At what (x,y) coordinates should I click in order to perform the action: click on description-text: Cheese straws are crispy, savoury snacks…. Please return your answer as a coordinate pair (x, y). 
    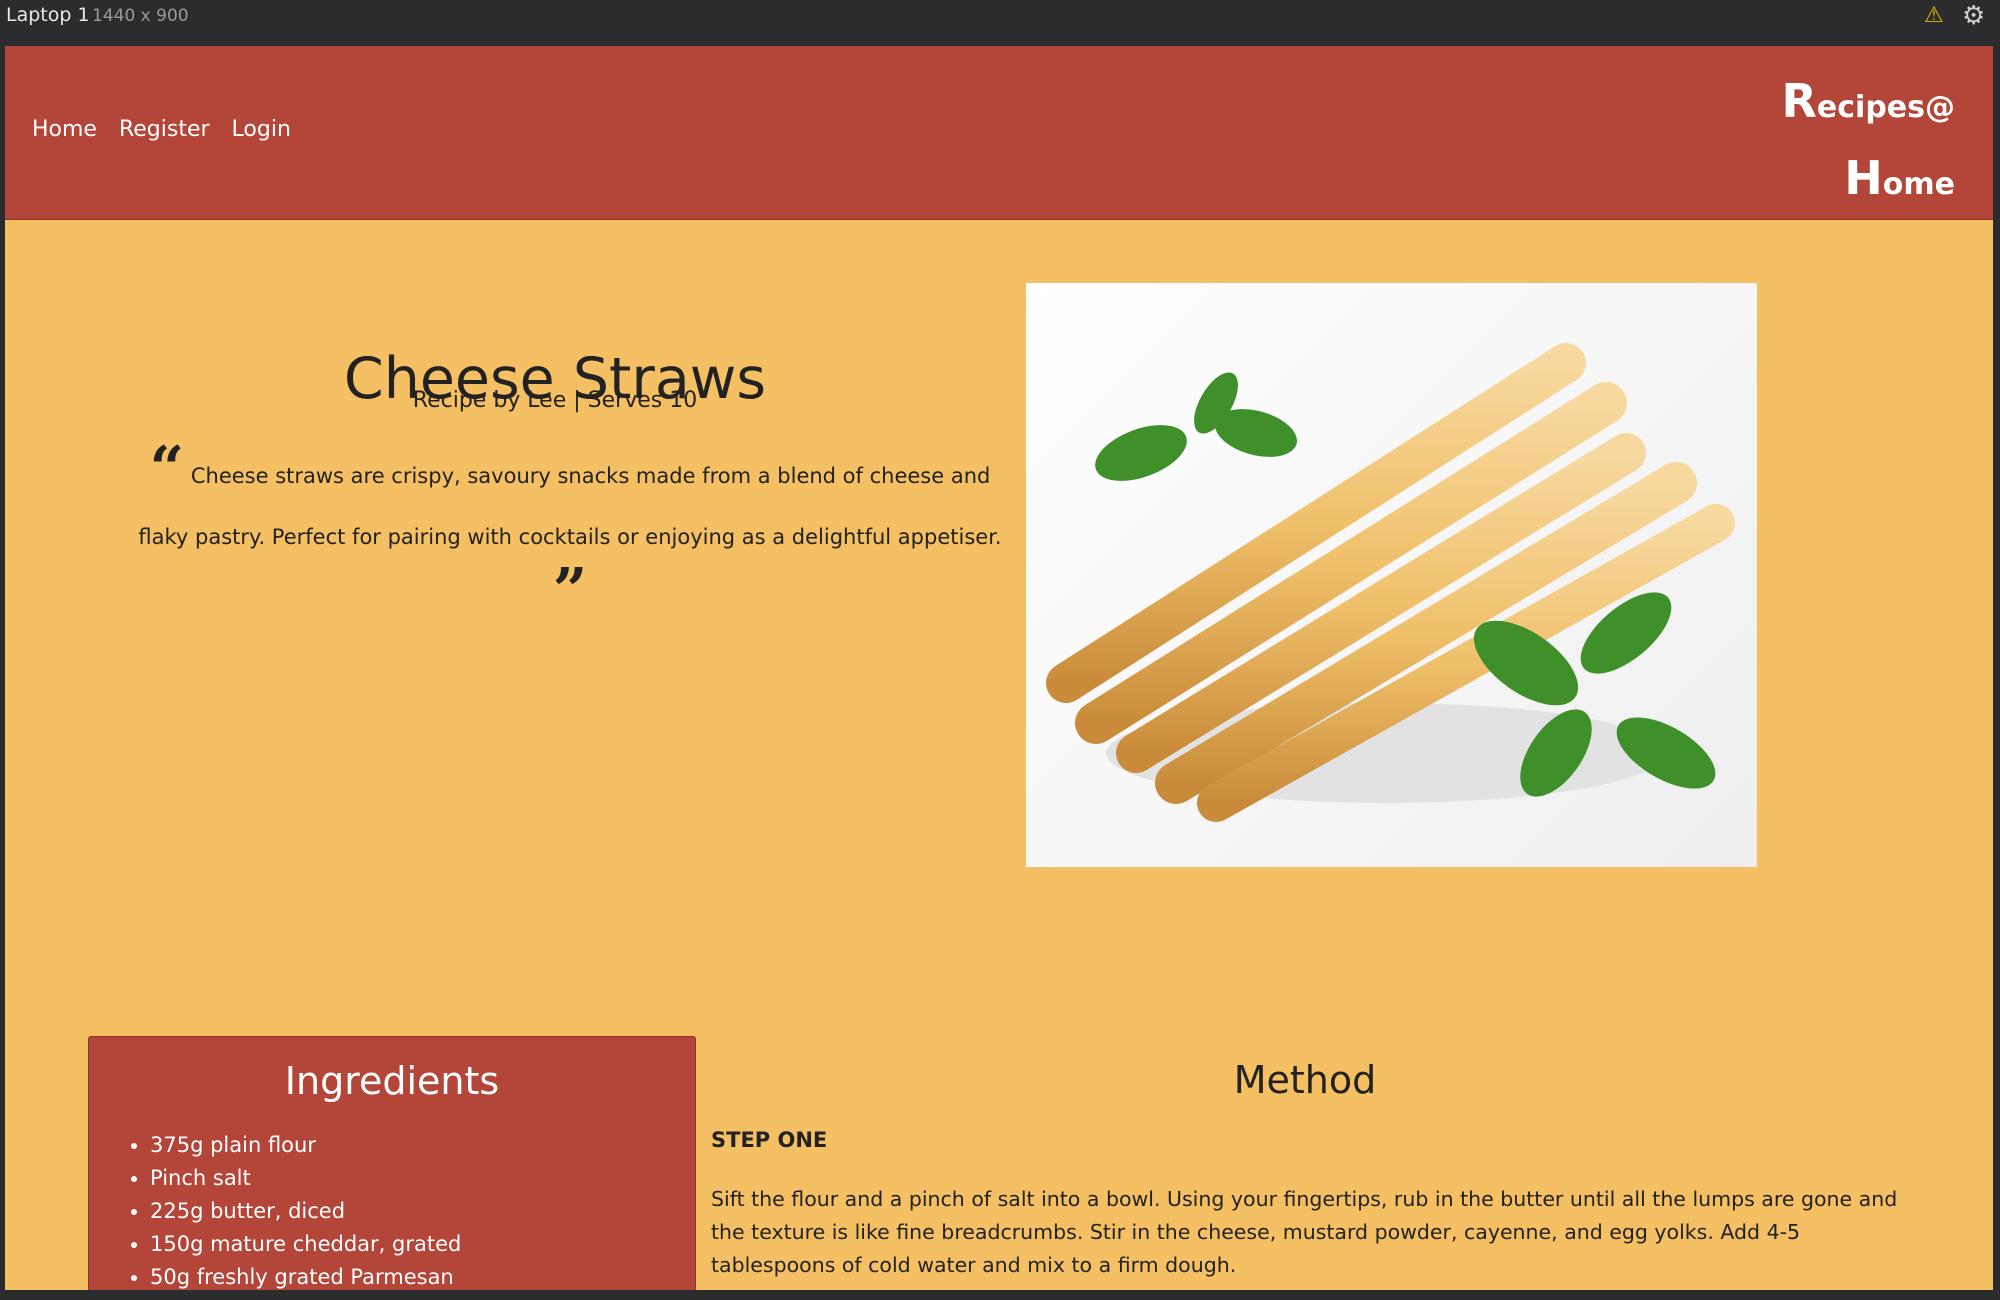
    Looking at the image, I should click on (570, 506).